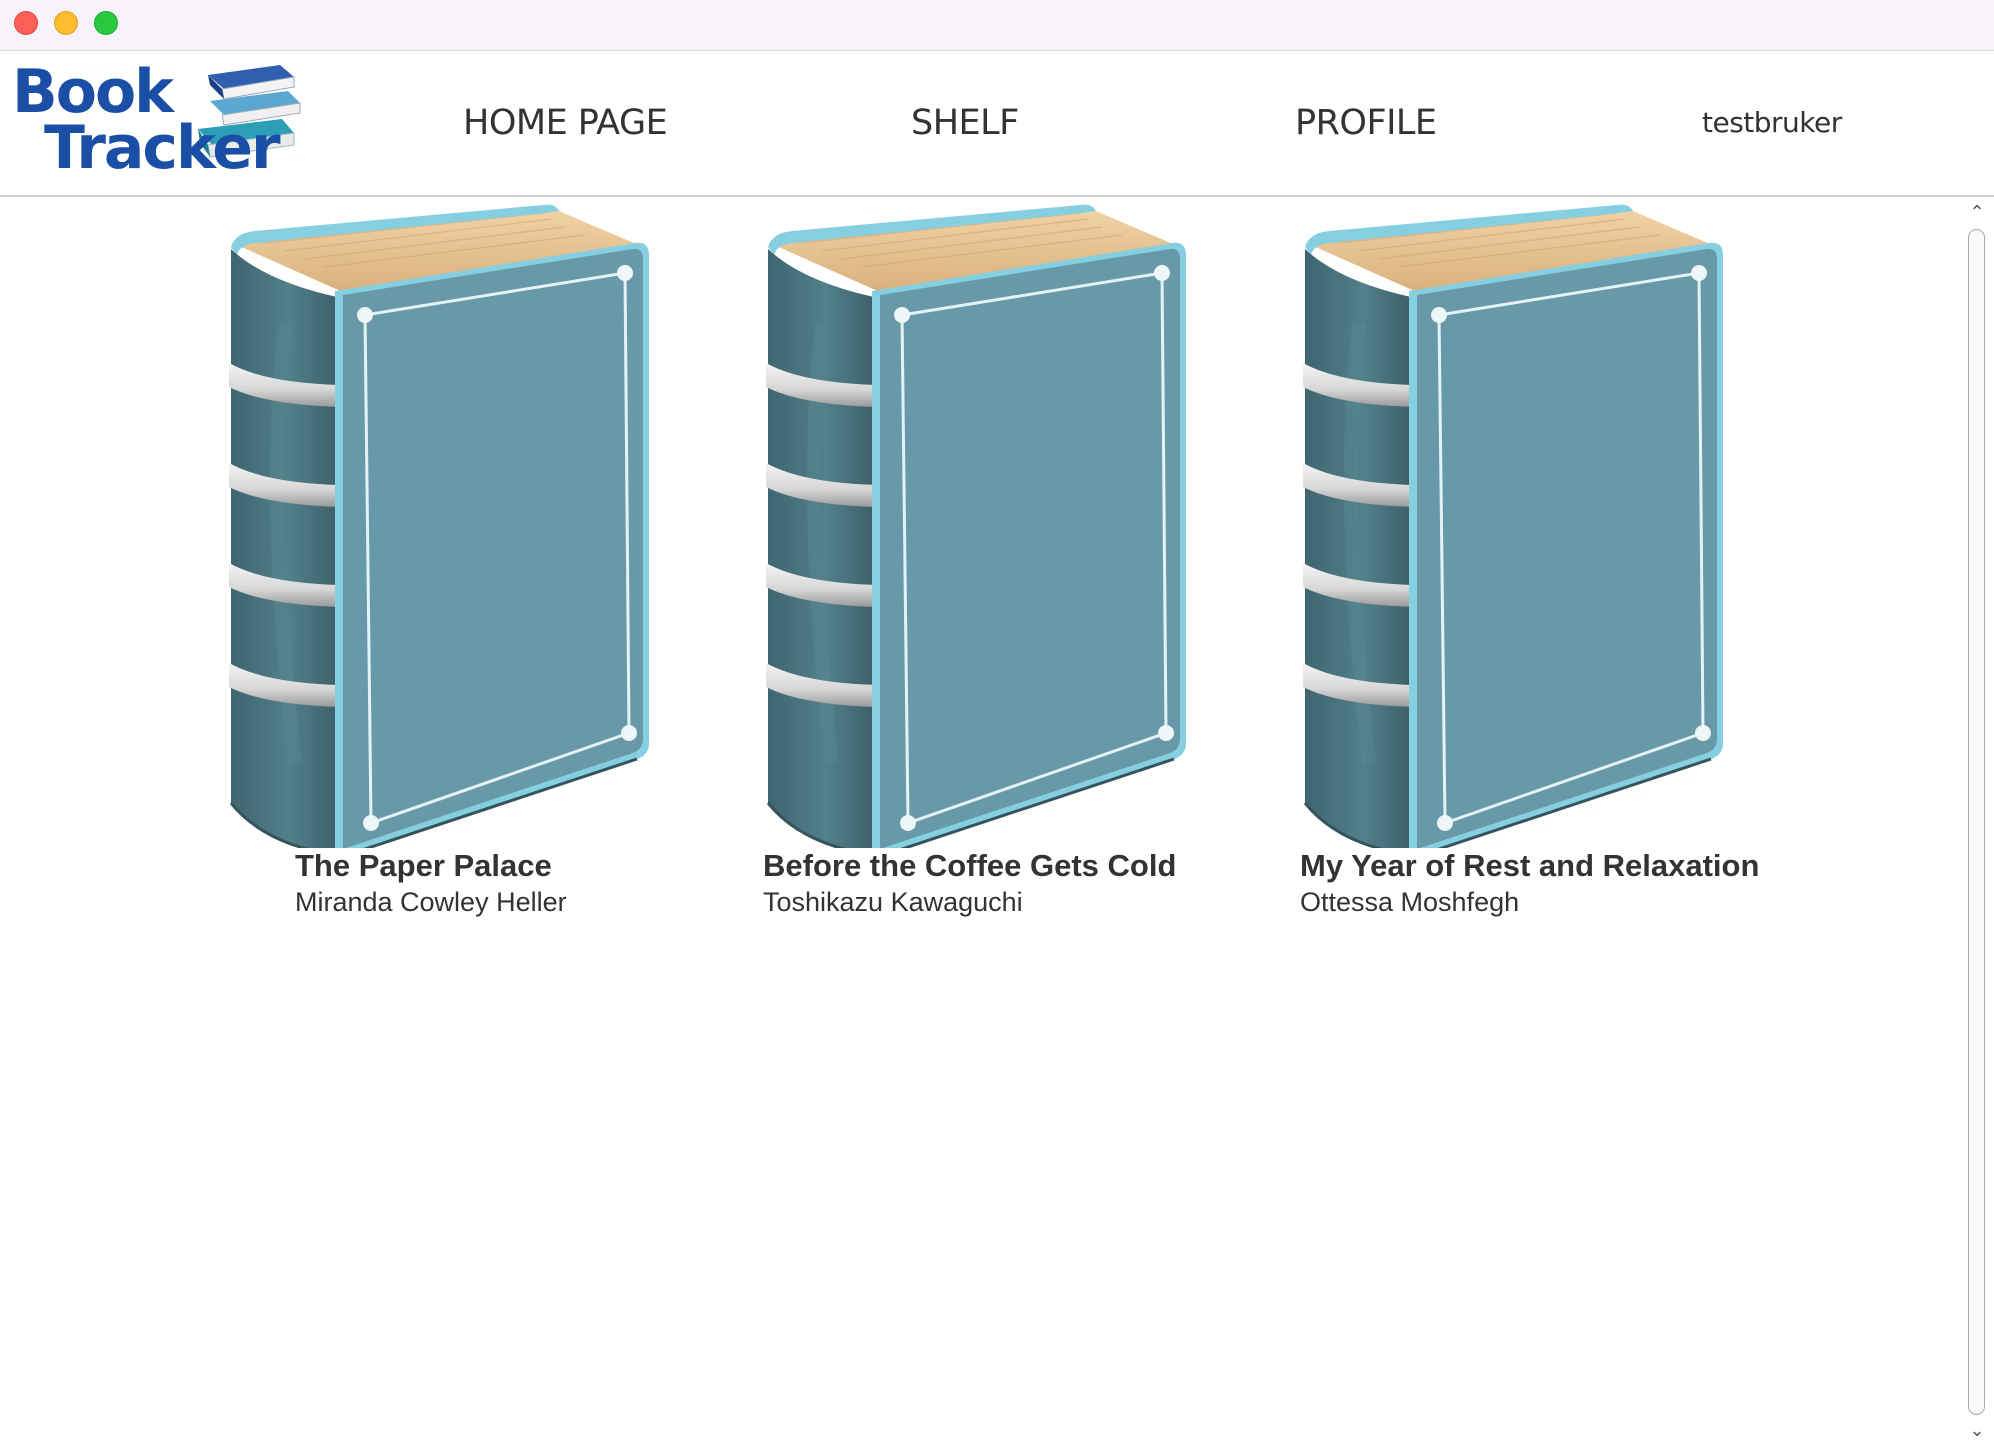 This screenshot has width=1994, height=1448. What do you see at coordinates (431, 902) in the screenshot?
I see `book-author: Miranda Cowley Heller` at bounding box center [431, 902].